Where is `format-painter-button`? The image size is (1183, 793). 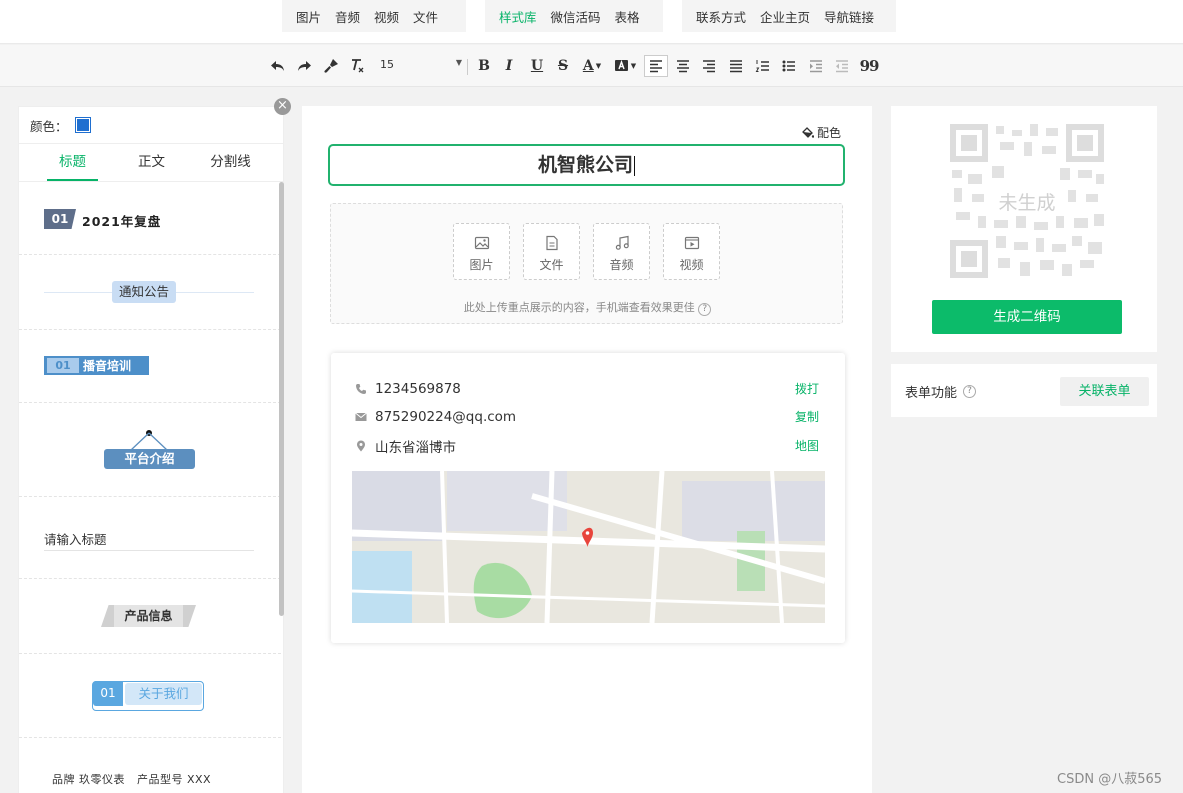 format-painter-button is located at coordinates (331, 66).